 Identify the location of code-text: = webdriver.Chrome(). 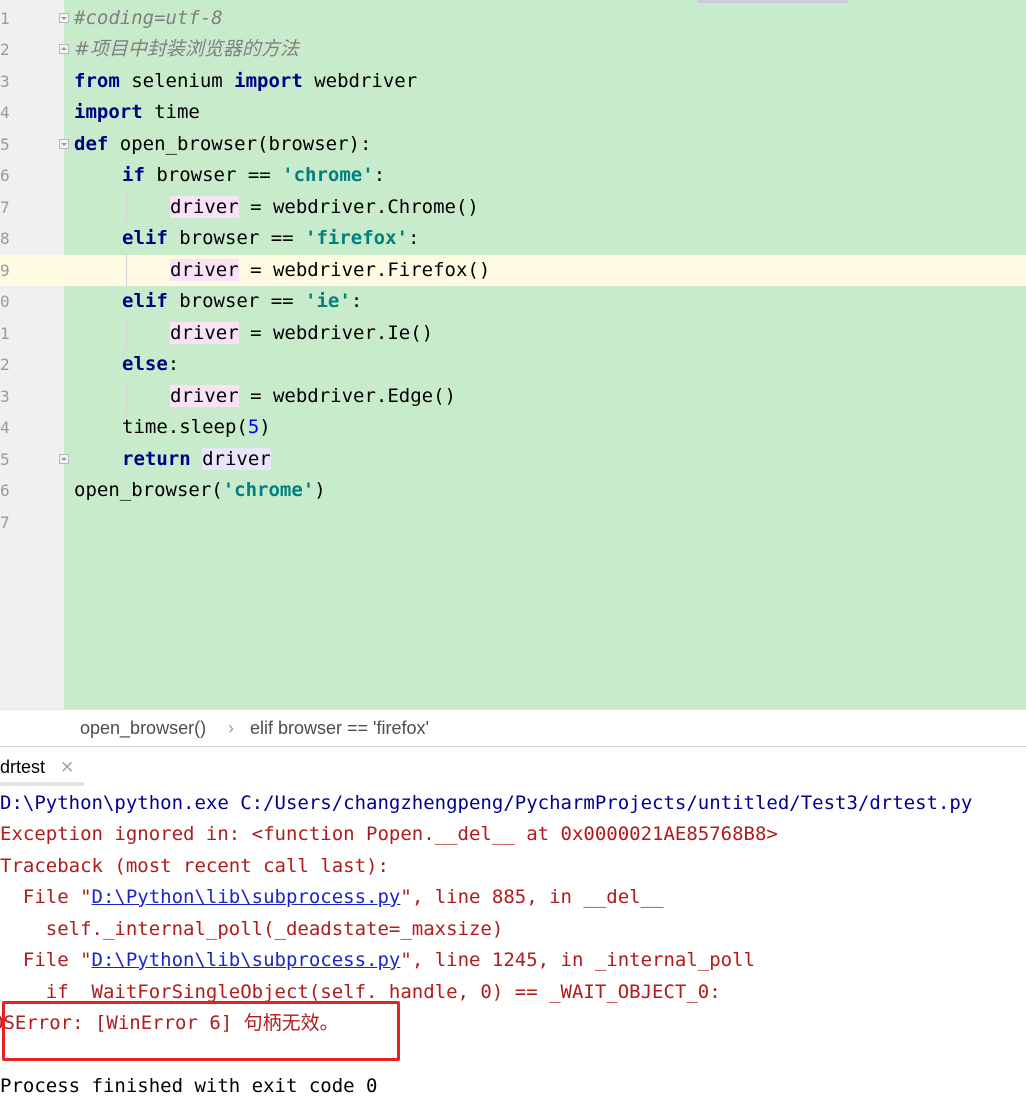
(358, 207).